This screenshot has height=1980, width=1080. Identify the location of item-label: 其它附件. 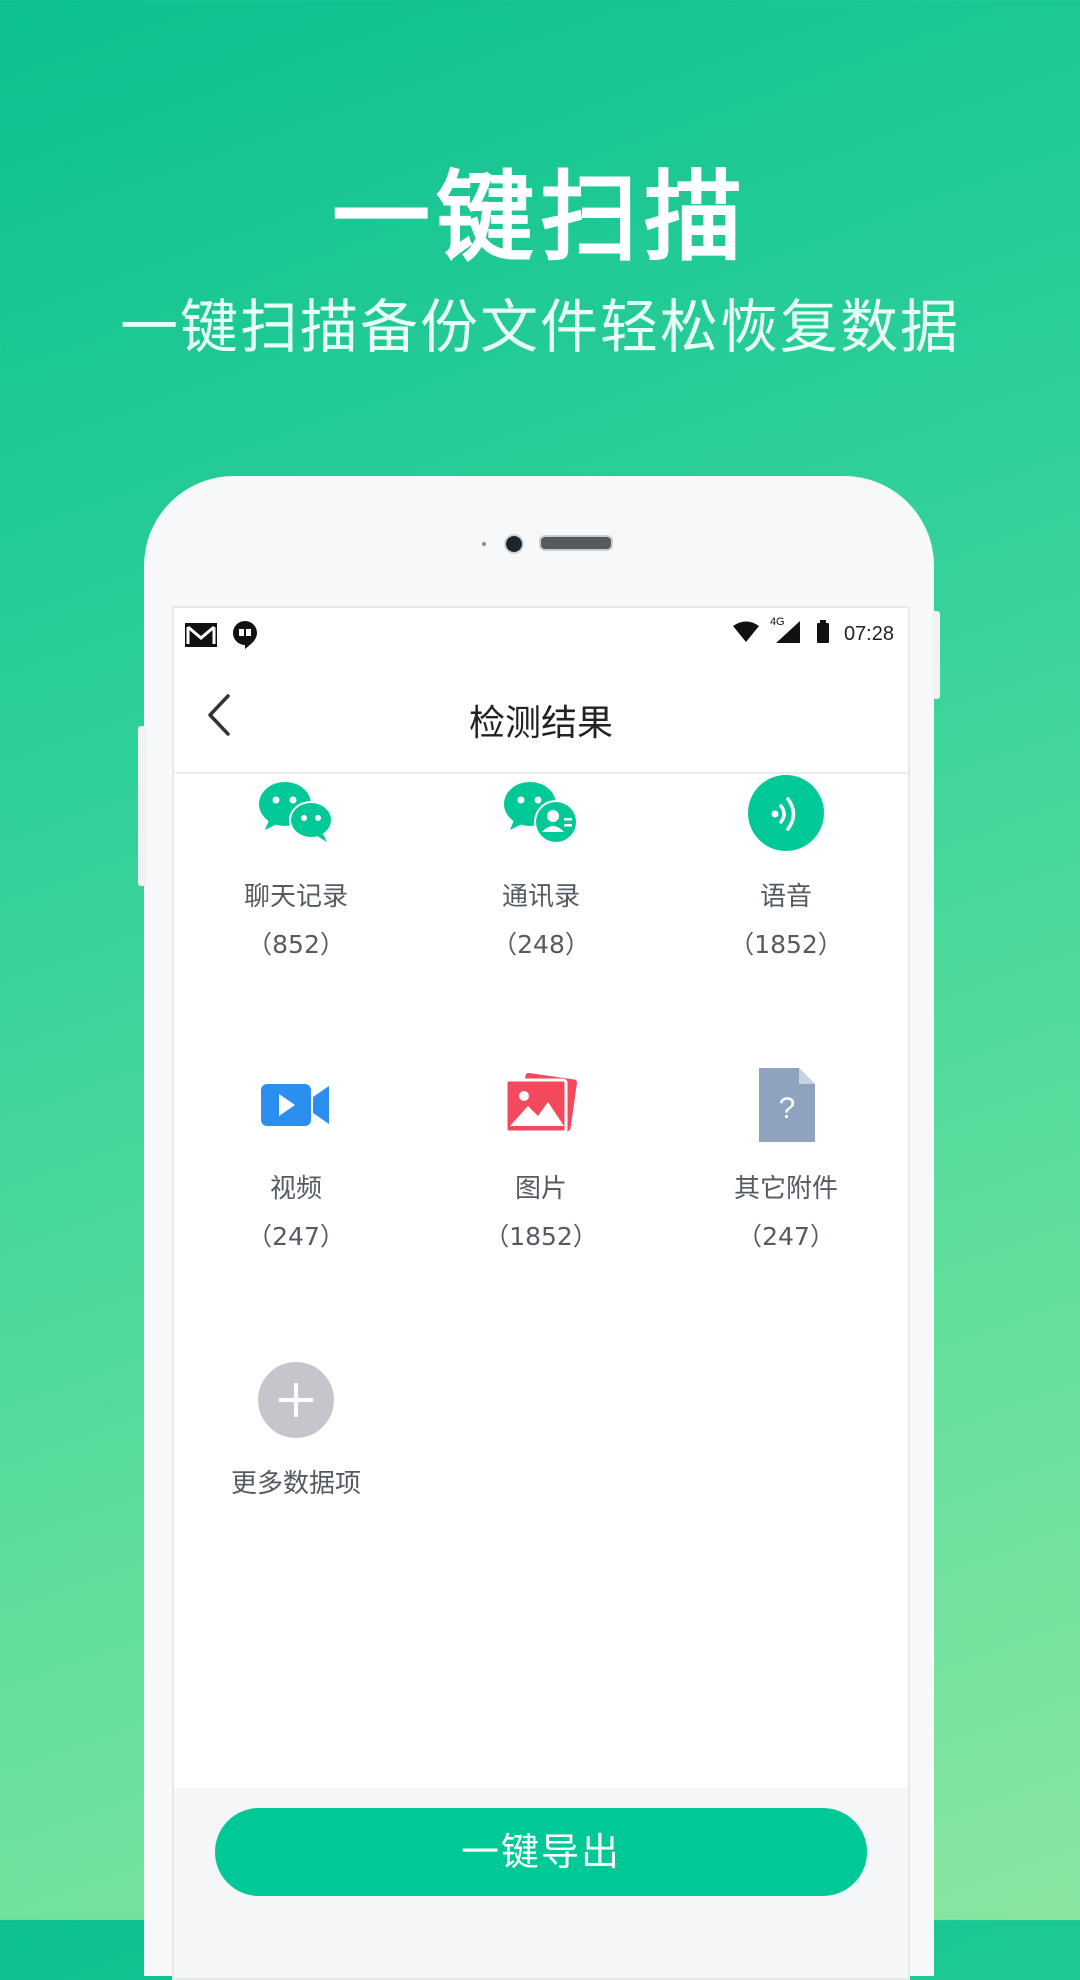
(785, 1189).